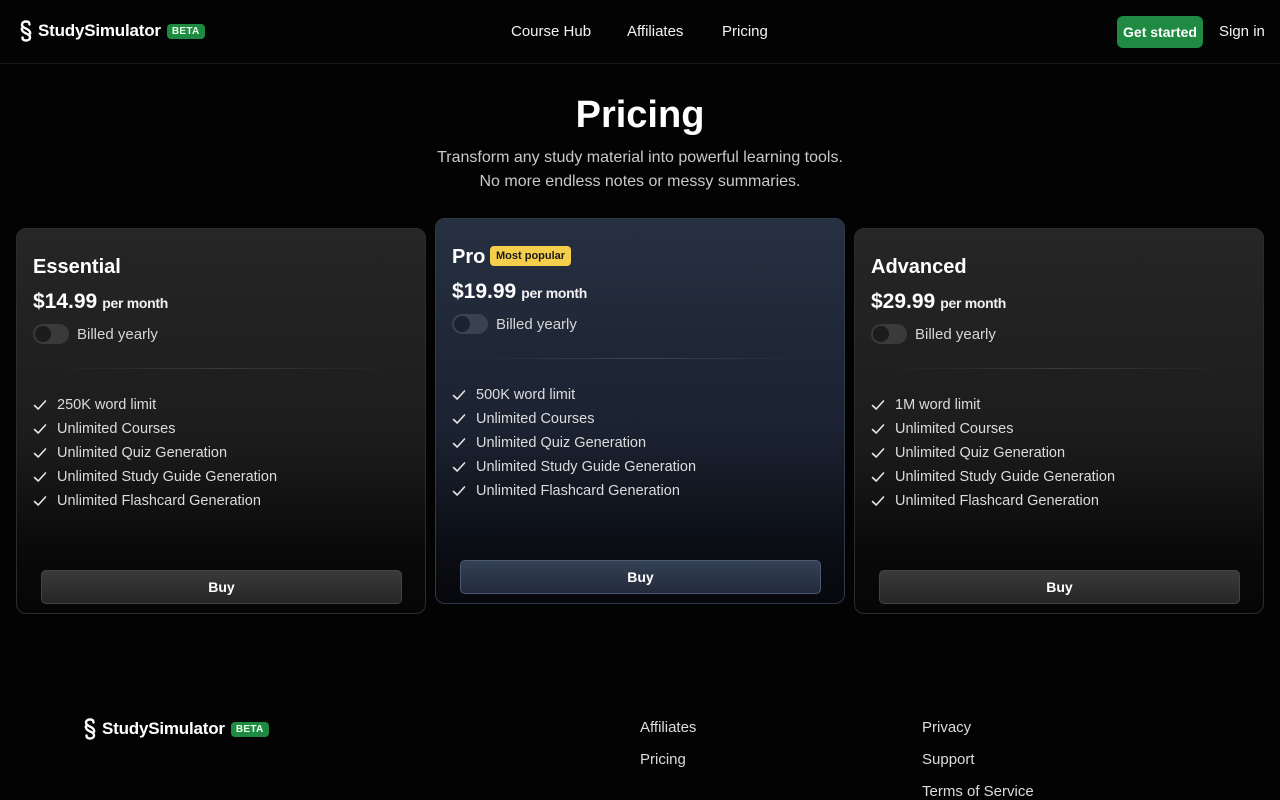 The image size is (1280, 800). What do you see at coordinates (90, 729) in the screenshot?
I see `s-link-logo-icon` at bounding box center [90, 729].